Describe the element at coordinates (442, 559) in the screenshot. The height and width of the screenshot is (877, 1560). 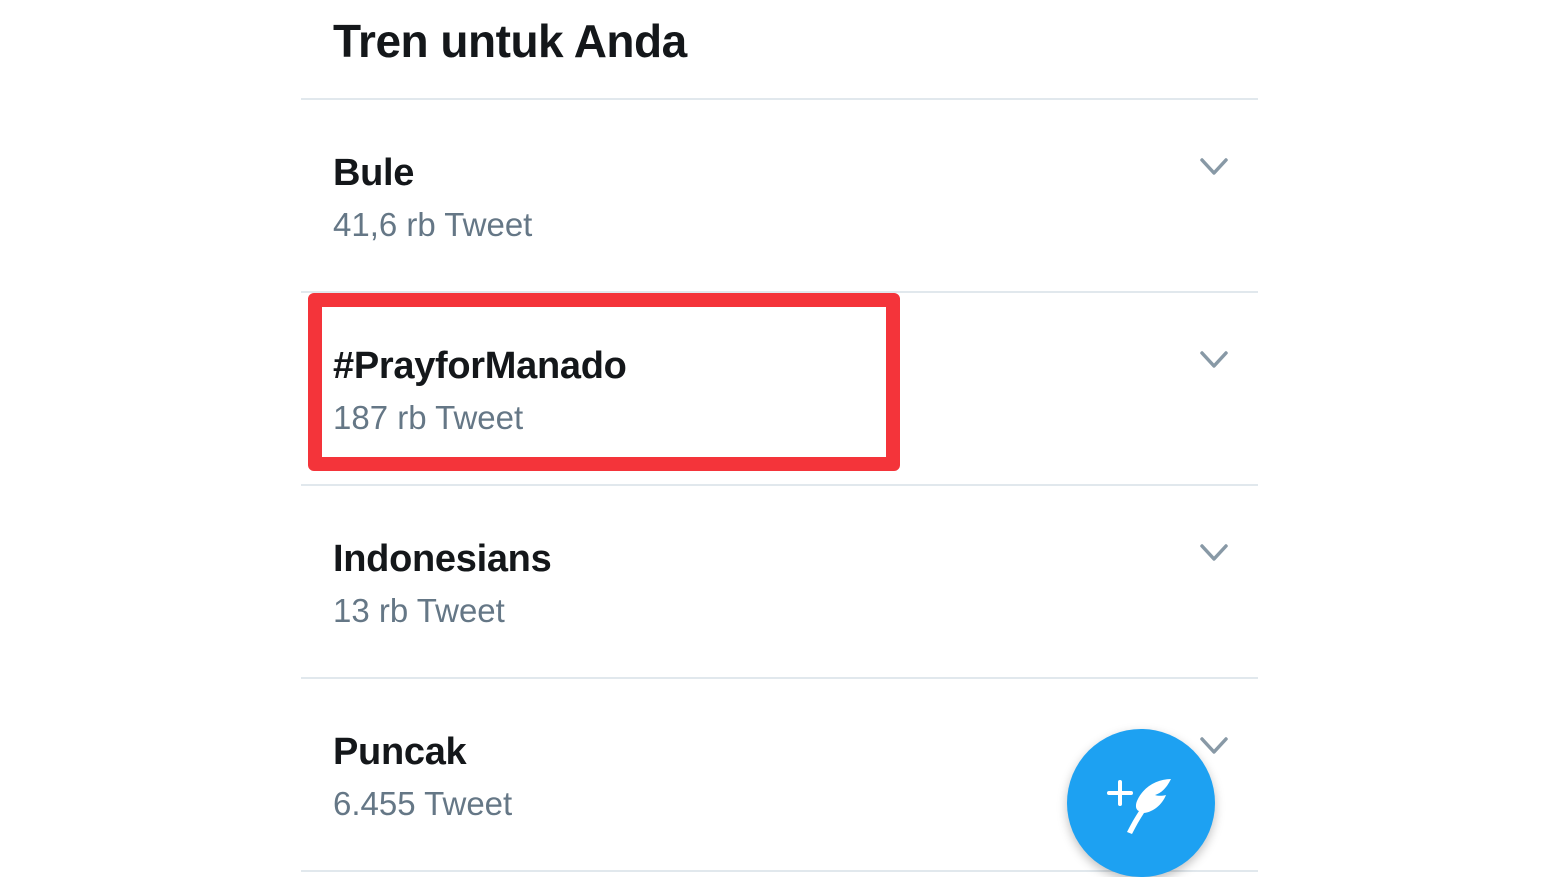
I see `trend-name: Indonesians` at that location.